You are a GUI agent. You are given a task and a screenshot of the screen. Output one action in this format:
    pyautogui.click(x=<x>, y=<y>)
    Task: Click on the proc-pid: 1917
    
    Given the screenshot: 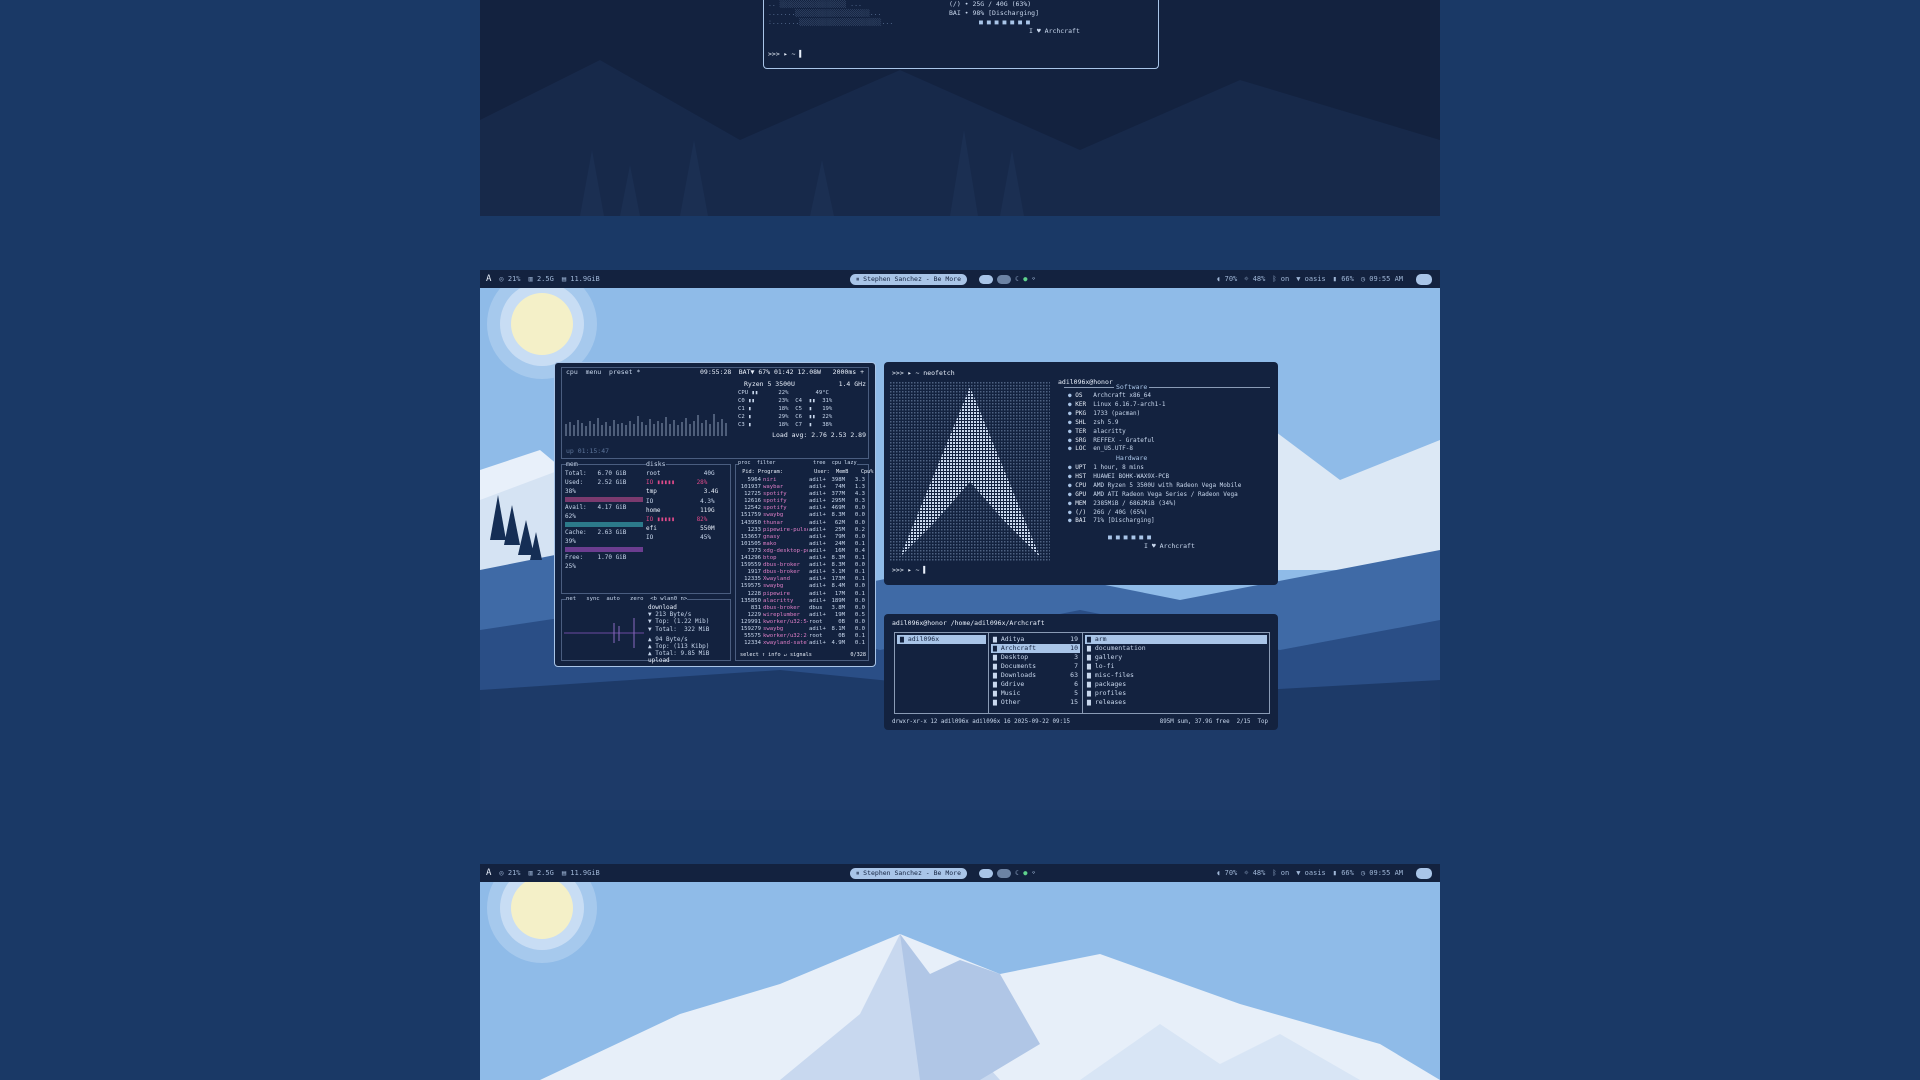 What is the action you would take?
    pyautogui.click(x=754, y=572)
    